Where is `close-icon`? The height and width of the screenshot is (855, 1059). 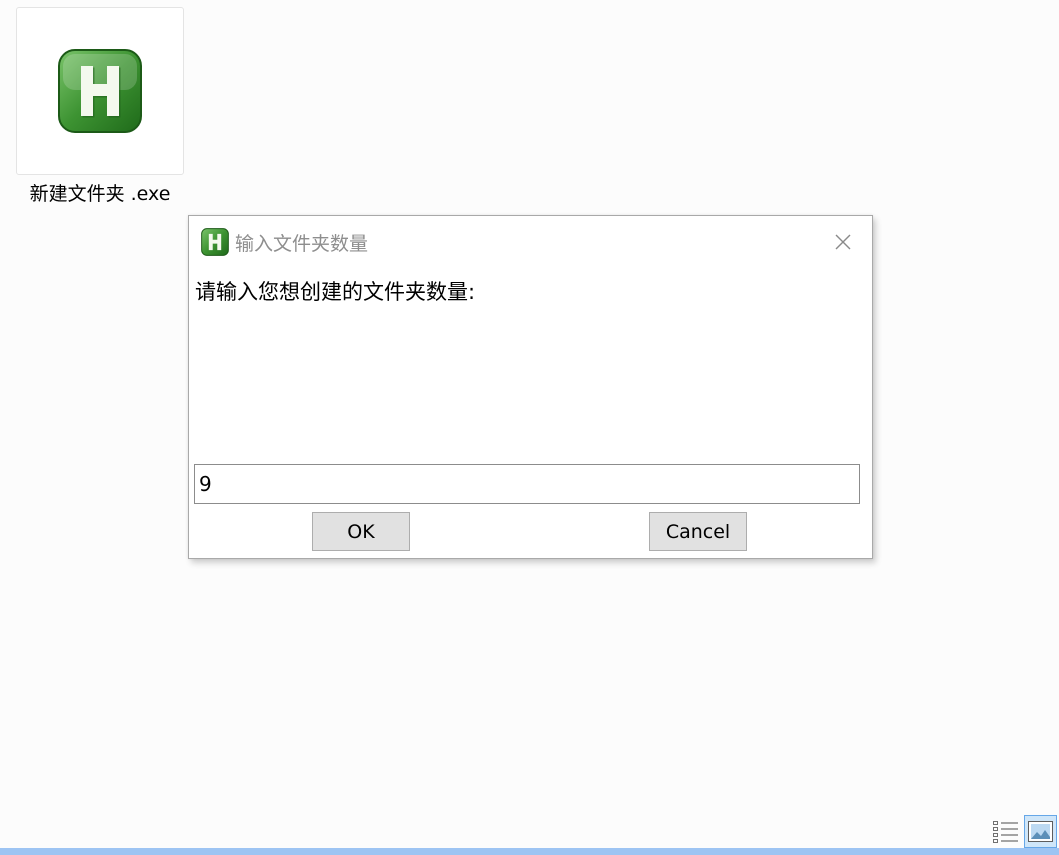 close-icon is located at coordinates (843, 242).